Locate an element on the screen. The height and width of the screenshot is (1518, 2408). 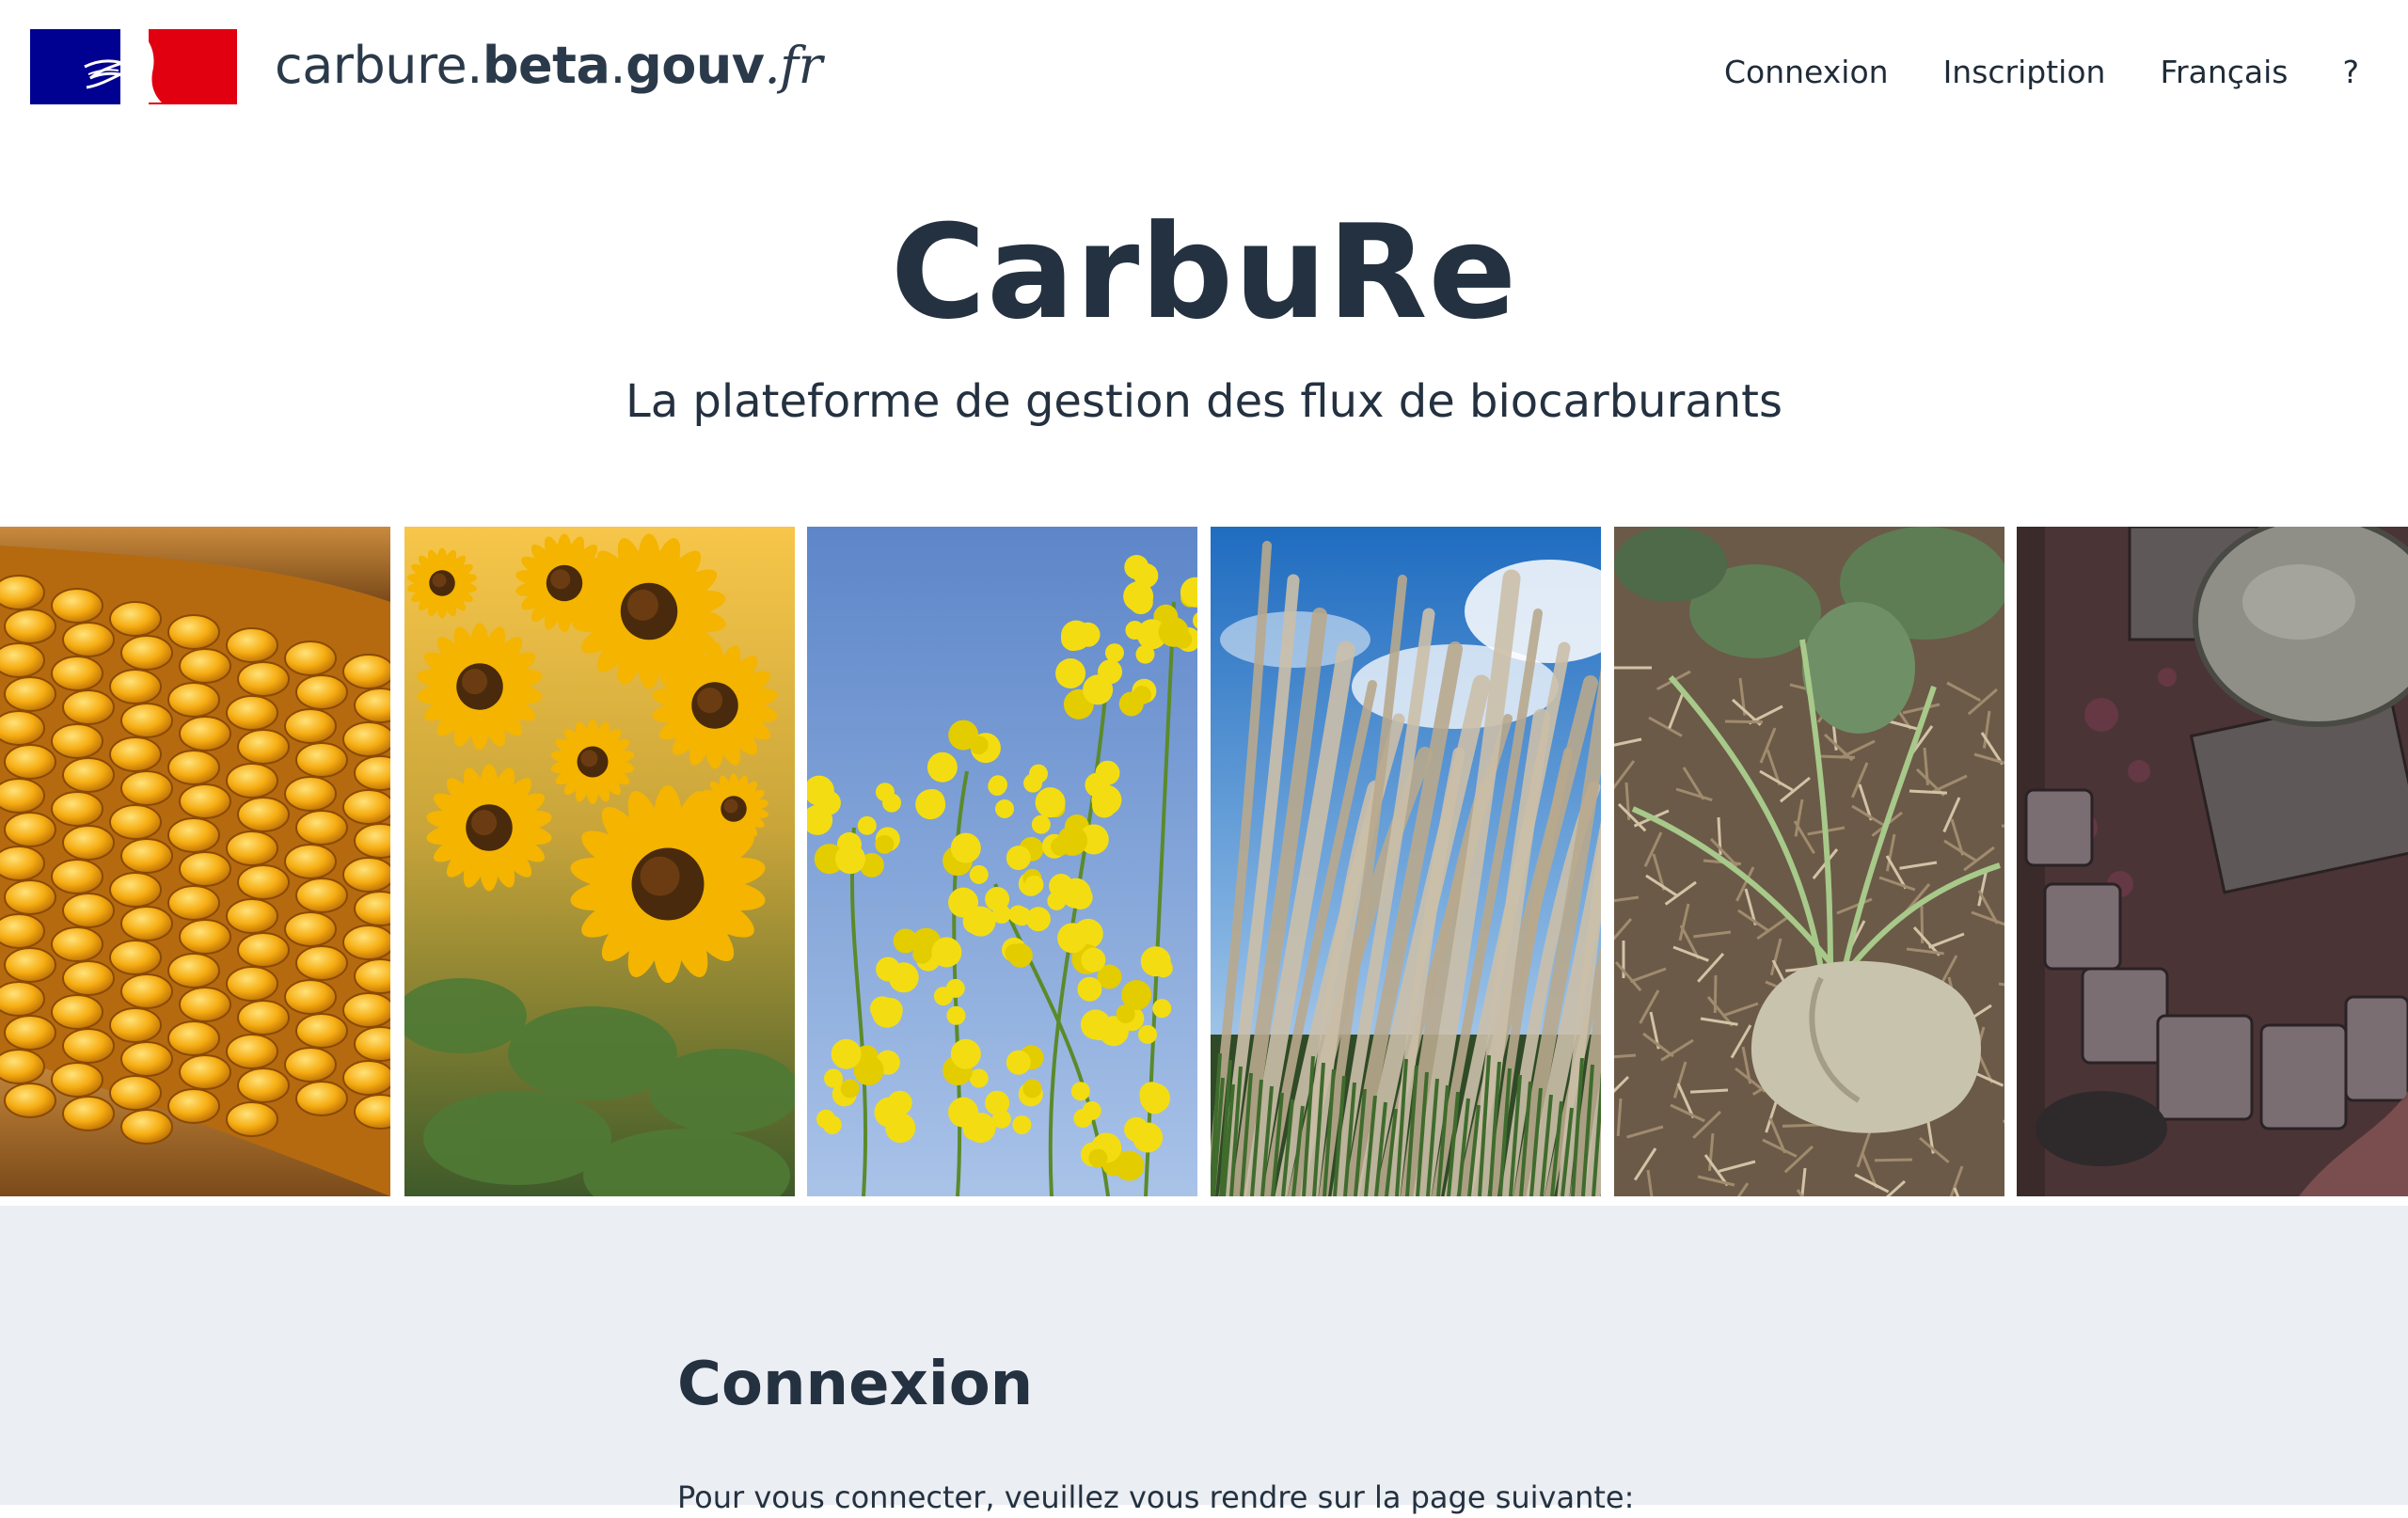
nav-login-link: Connexion is located at coordinates (1807, 72).